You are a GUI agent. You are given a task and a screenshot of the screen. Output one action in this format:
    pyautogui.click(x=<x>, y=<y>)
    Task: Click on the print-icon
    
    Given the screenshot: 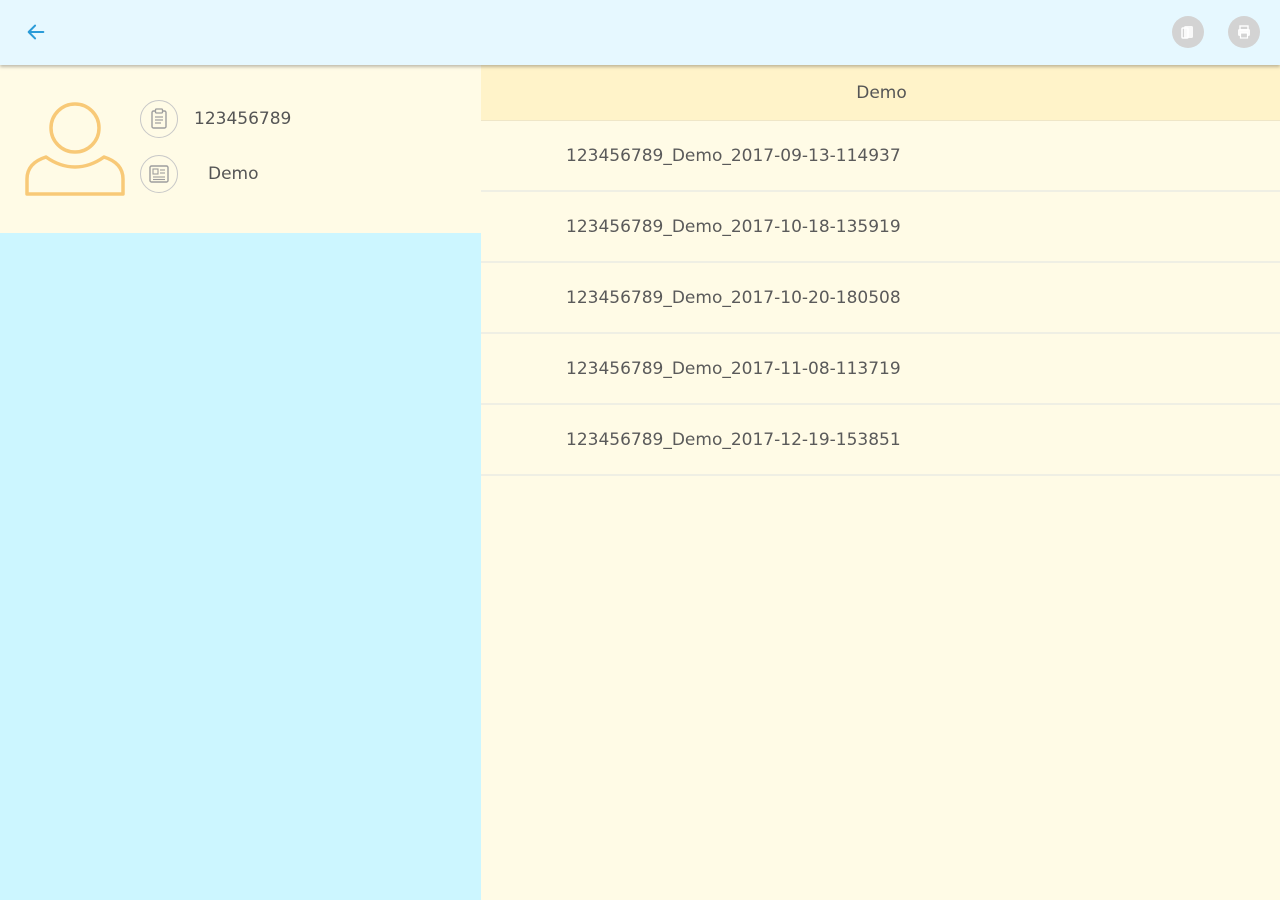 What is the action you would take?
    pyautogui.click(x=1244, y=32)
    